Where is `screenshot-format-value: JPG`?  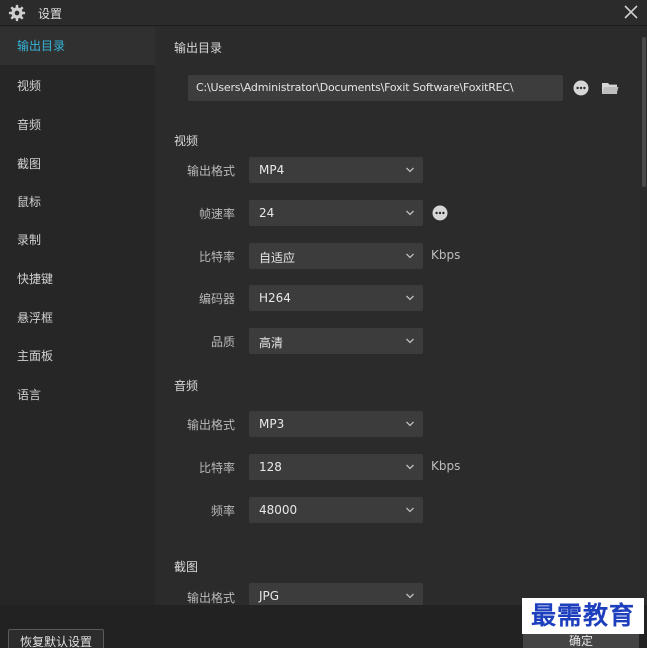 screenshot-format-value: JPG is located at coordinates (269, 596).